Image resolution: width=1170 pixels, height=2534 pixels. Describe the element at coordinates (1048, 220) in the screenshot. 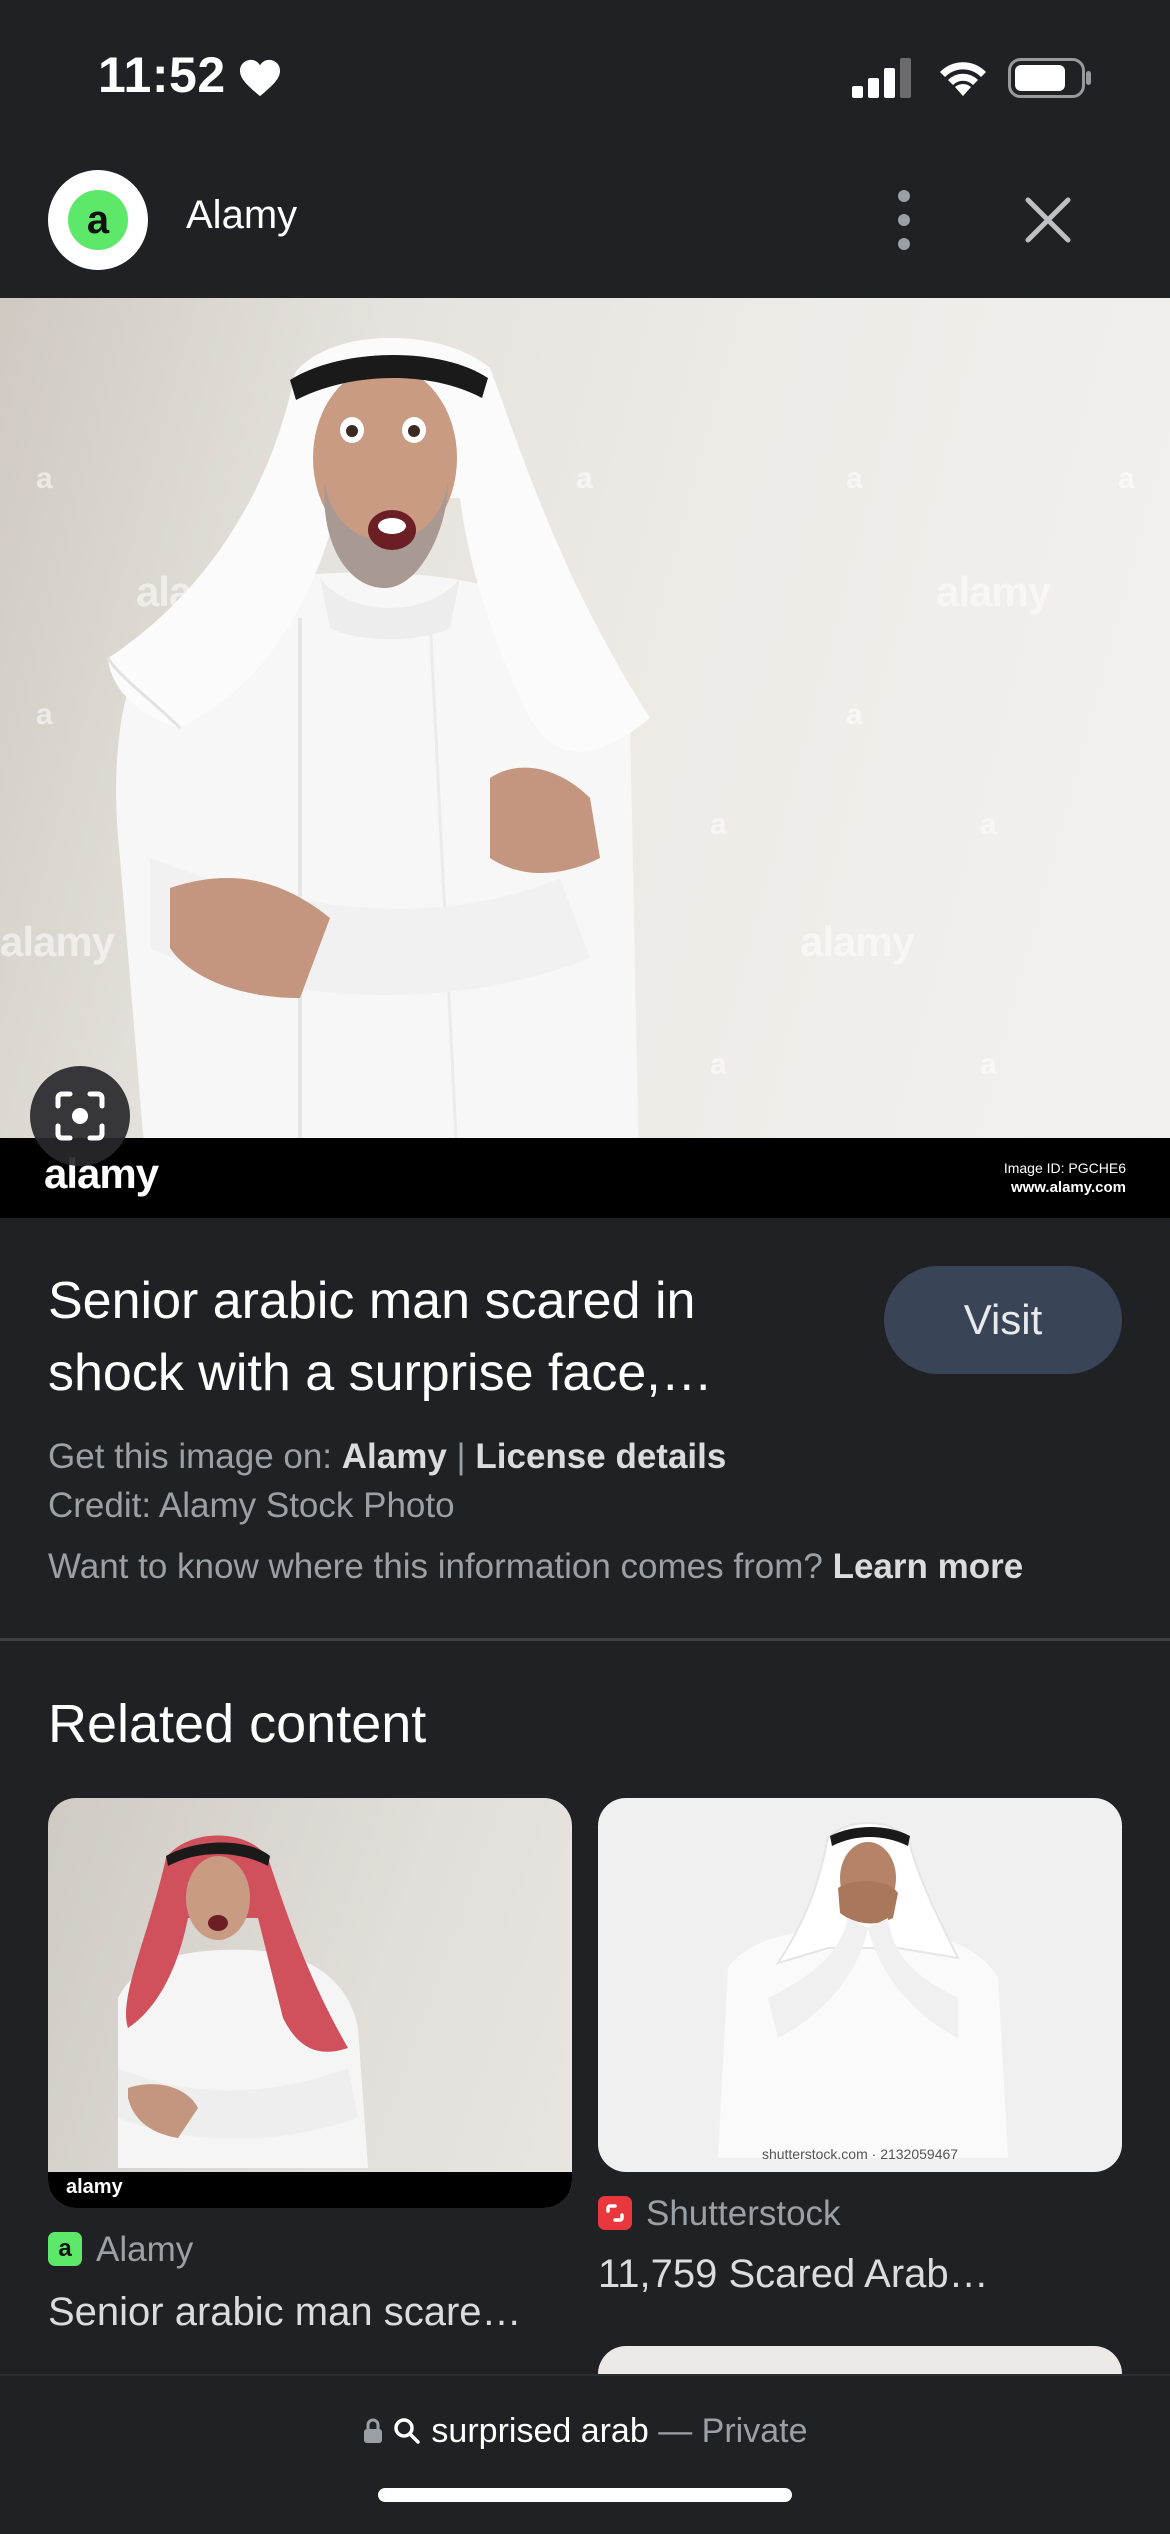

I see `close-icon` at that location.